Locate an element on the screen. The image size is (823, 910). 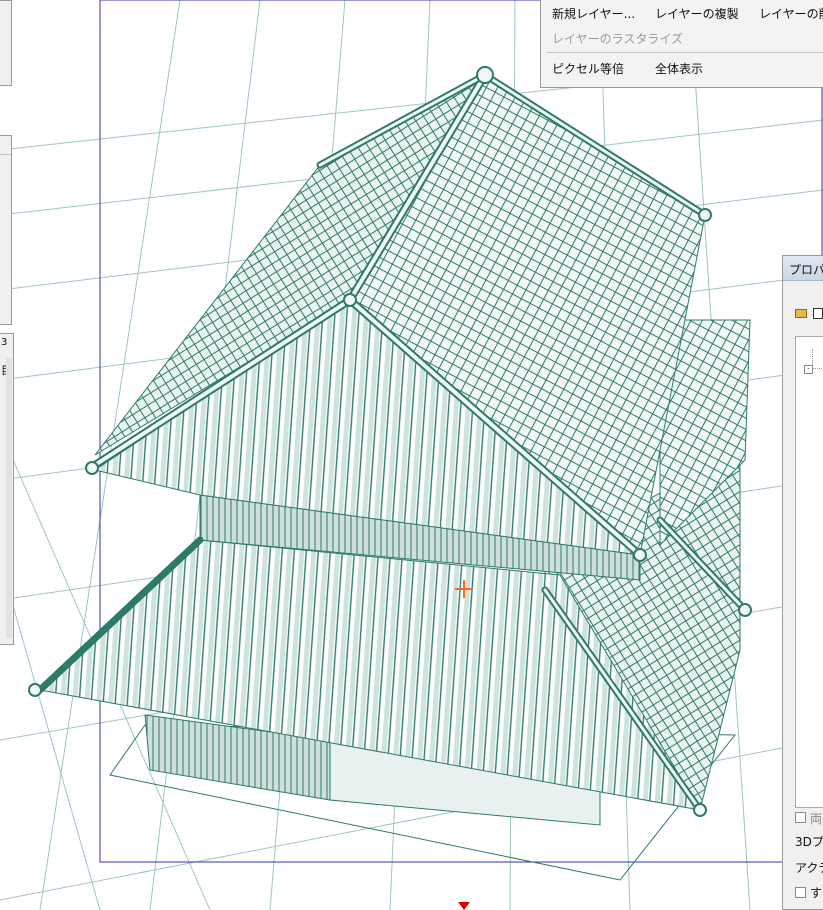
menu-rasterize-layer: レイヤーのラスタライズ is located at coordinates (617, 38).